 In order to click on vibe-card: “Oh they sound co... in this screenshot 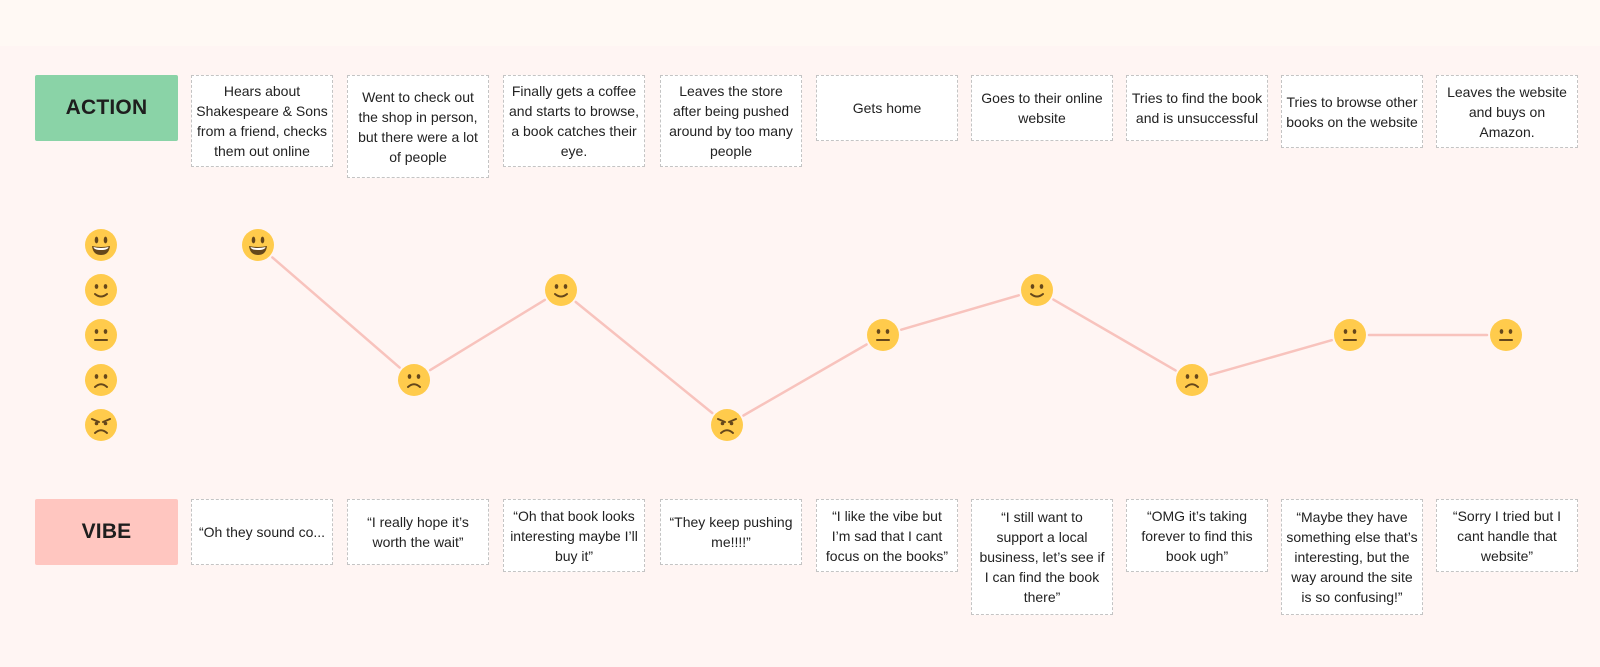, I will do `click(262, 532)`.